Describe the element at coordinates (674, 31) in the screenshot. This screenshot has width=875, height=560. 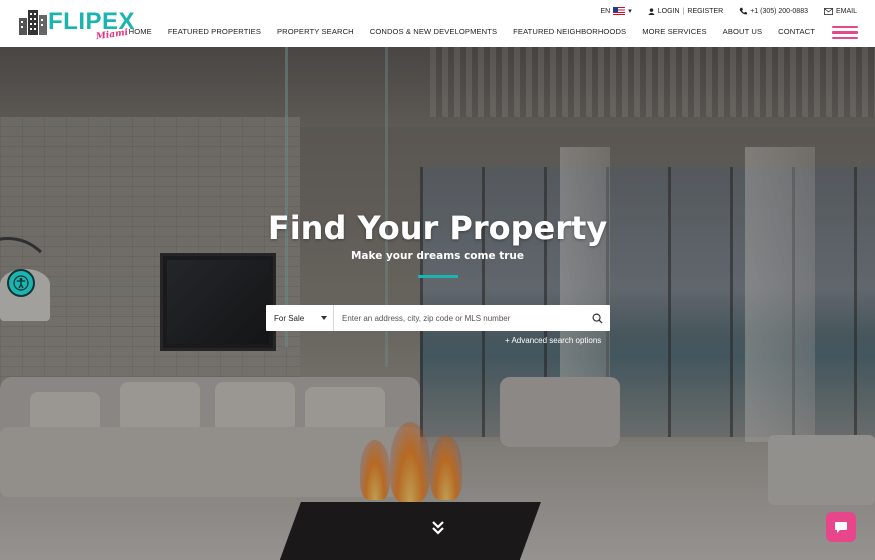
I see `nav-more-services: MORE SERVICES` at that location.